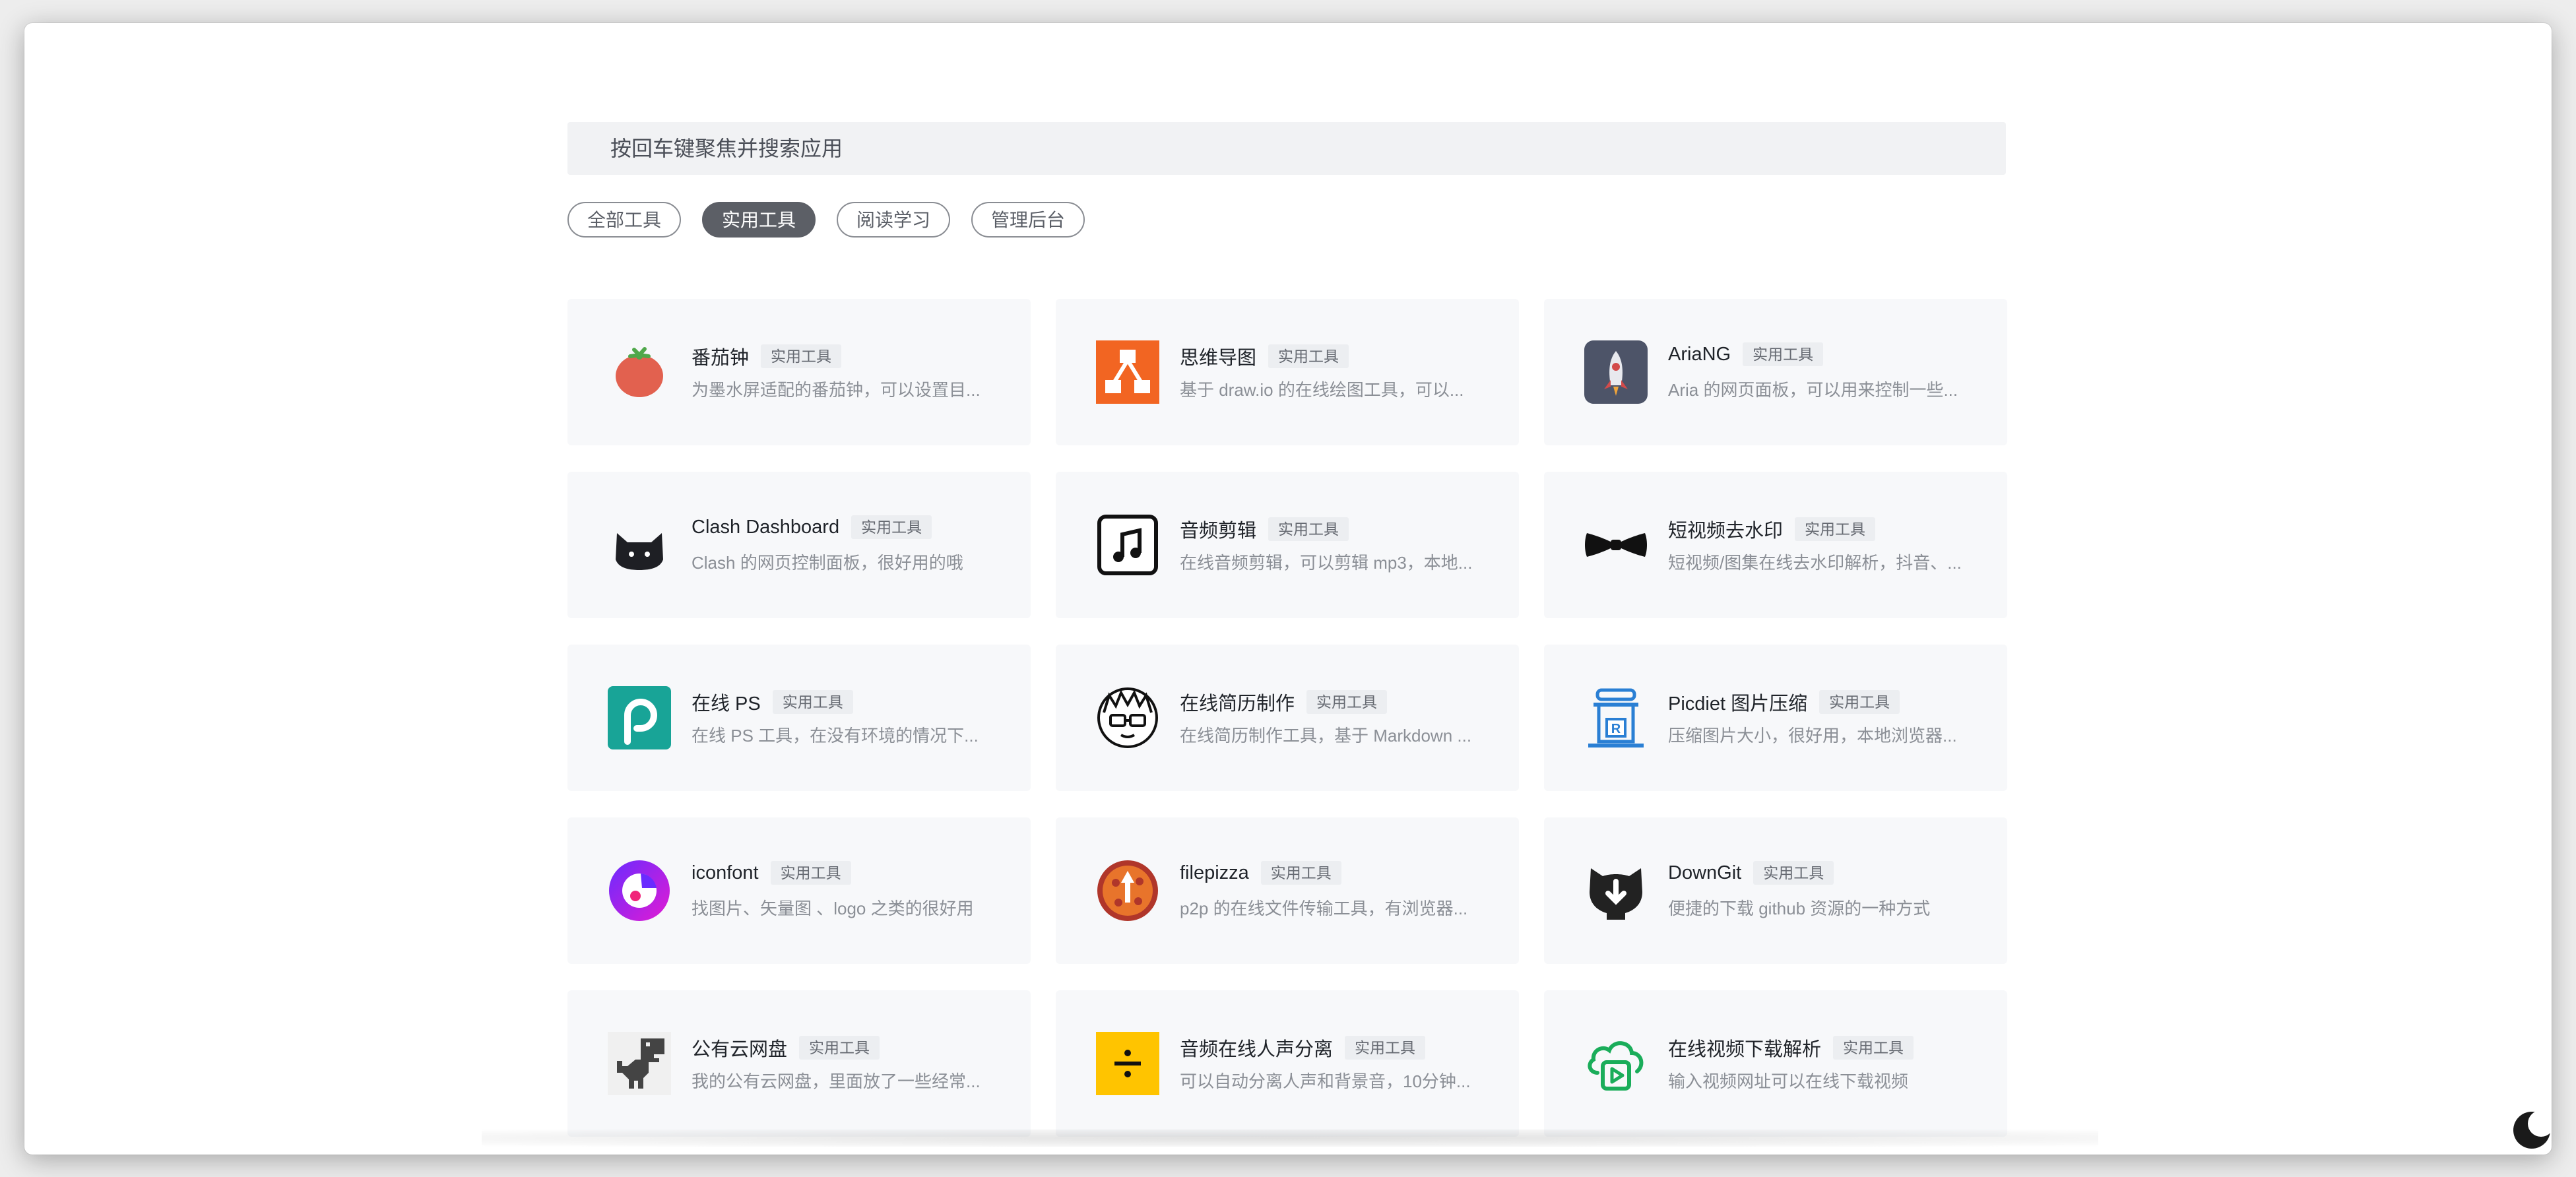  I want to click on dino-icon, so click(639, 1063).